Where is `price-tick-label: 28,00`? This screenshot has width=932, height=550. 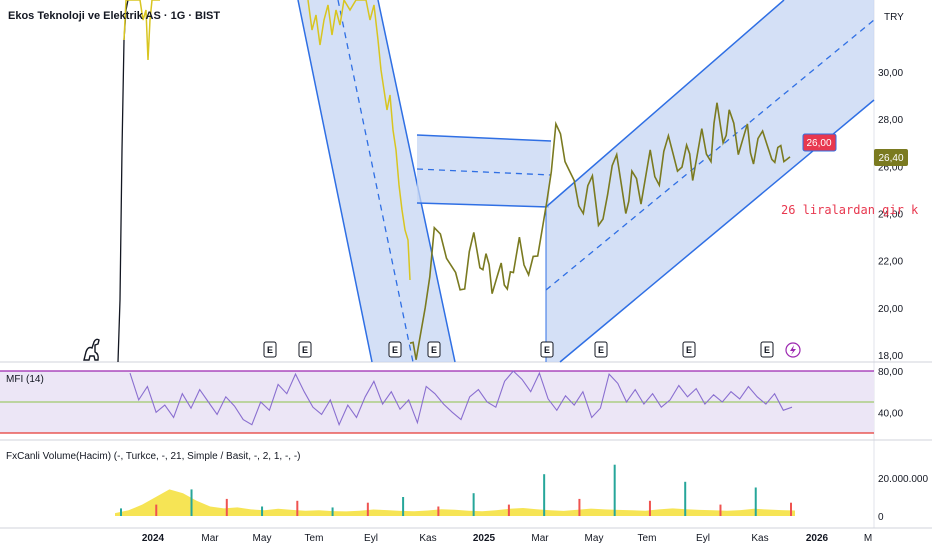
price-tick-label: 28,00 is located at coordinates (890, 120).